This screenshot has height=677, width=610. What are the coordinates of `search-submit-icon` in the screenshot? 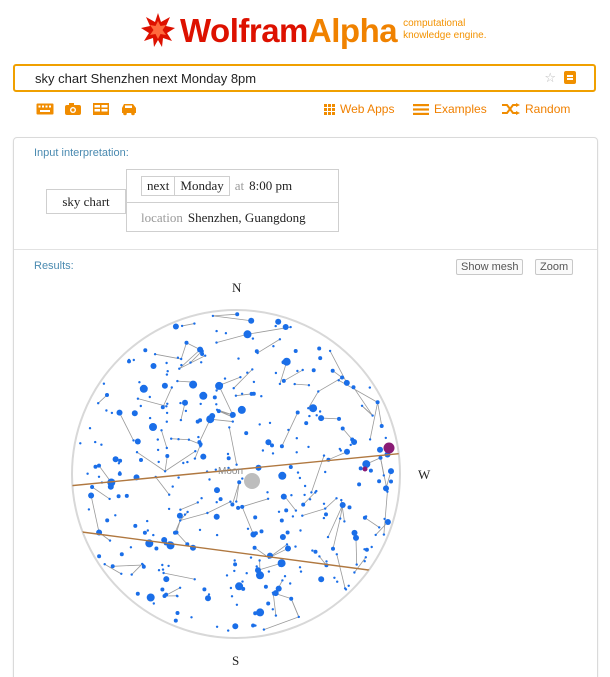 It's located at (570, 77).